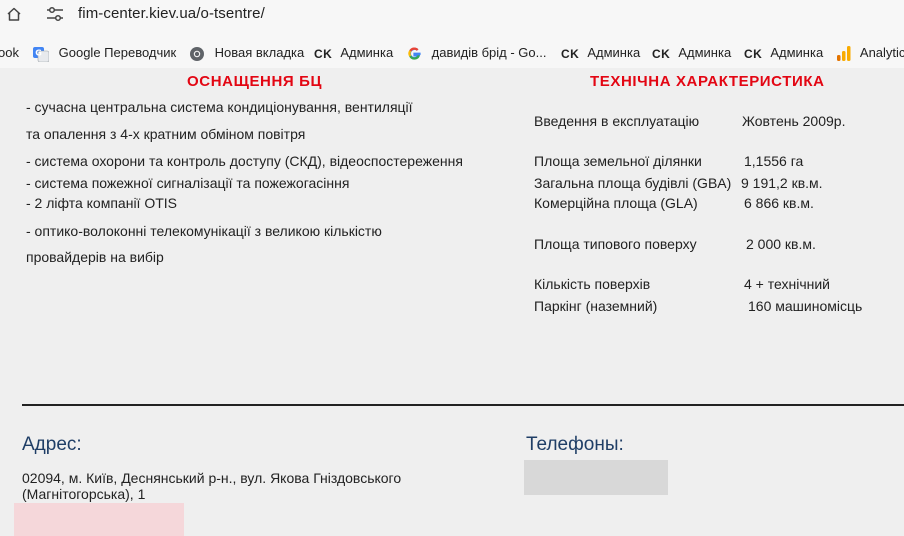  Describe the element at coordinates (782, 183) in the screenshot. I see `spec-value: 9 191,2 кв.м.` at that location.